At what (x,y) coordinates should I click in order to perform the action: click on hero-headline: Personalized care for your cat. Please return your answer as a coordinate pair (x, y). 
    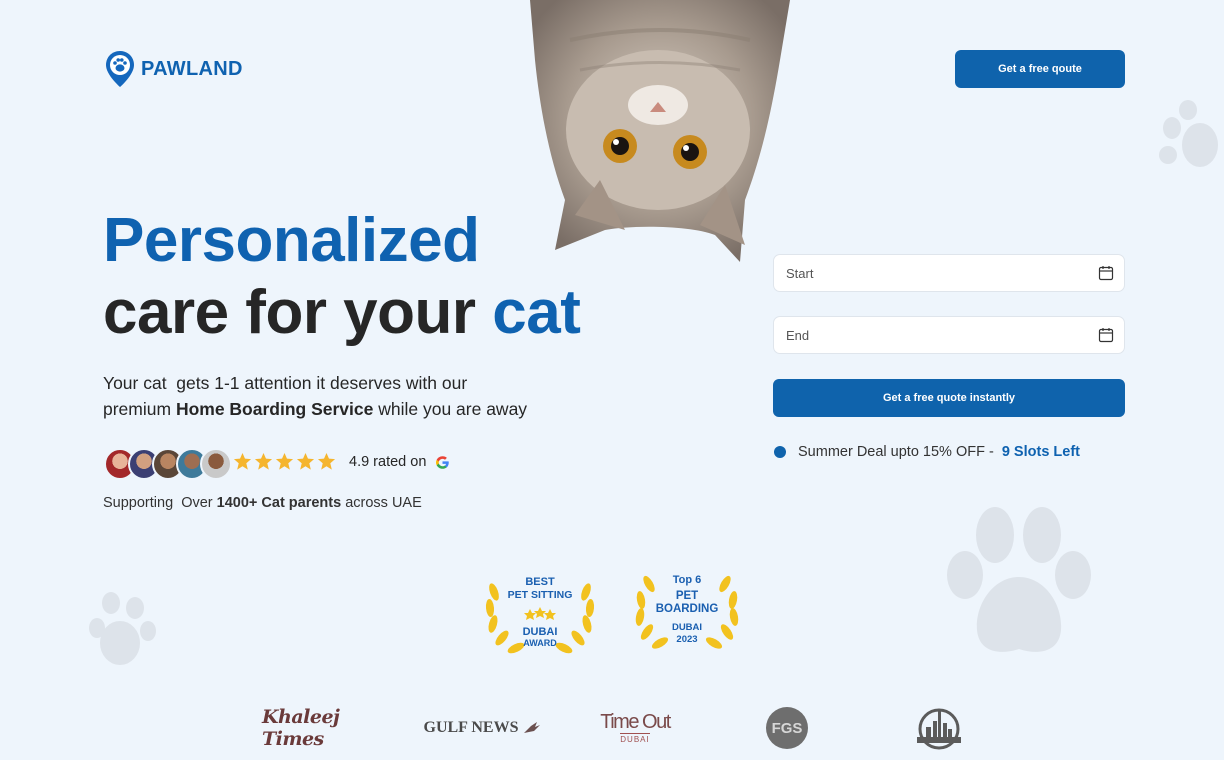
    Looking at the image, I should click on (342, 277).